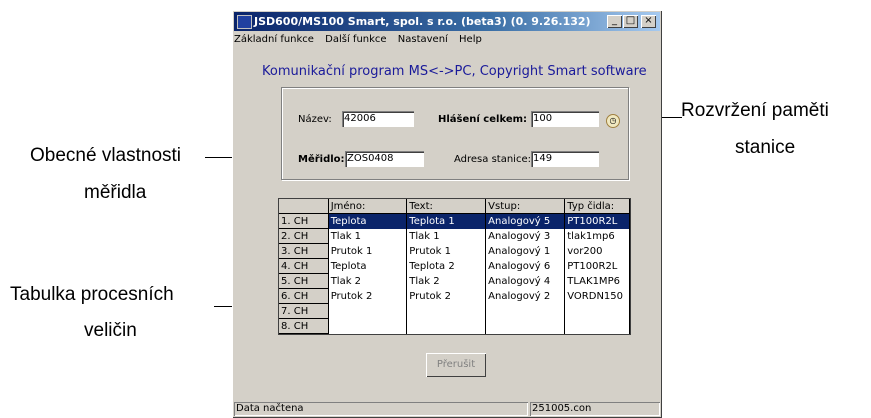 The image size is (871, 418). What do you see at coordinates (492, 159) in the screenshot?
I see `adresa-label: Adresa stanice:` at bounding box center [492, 159].